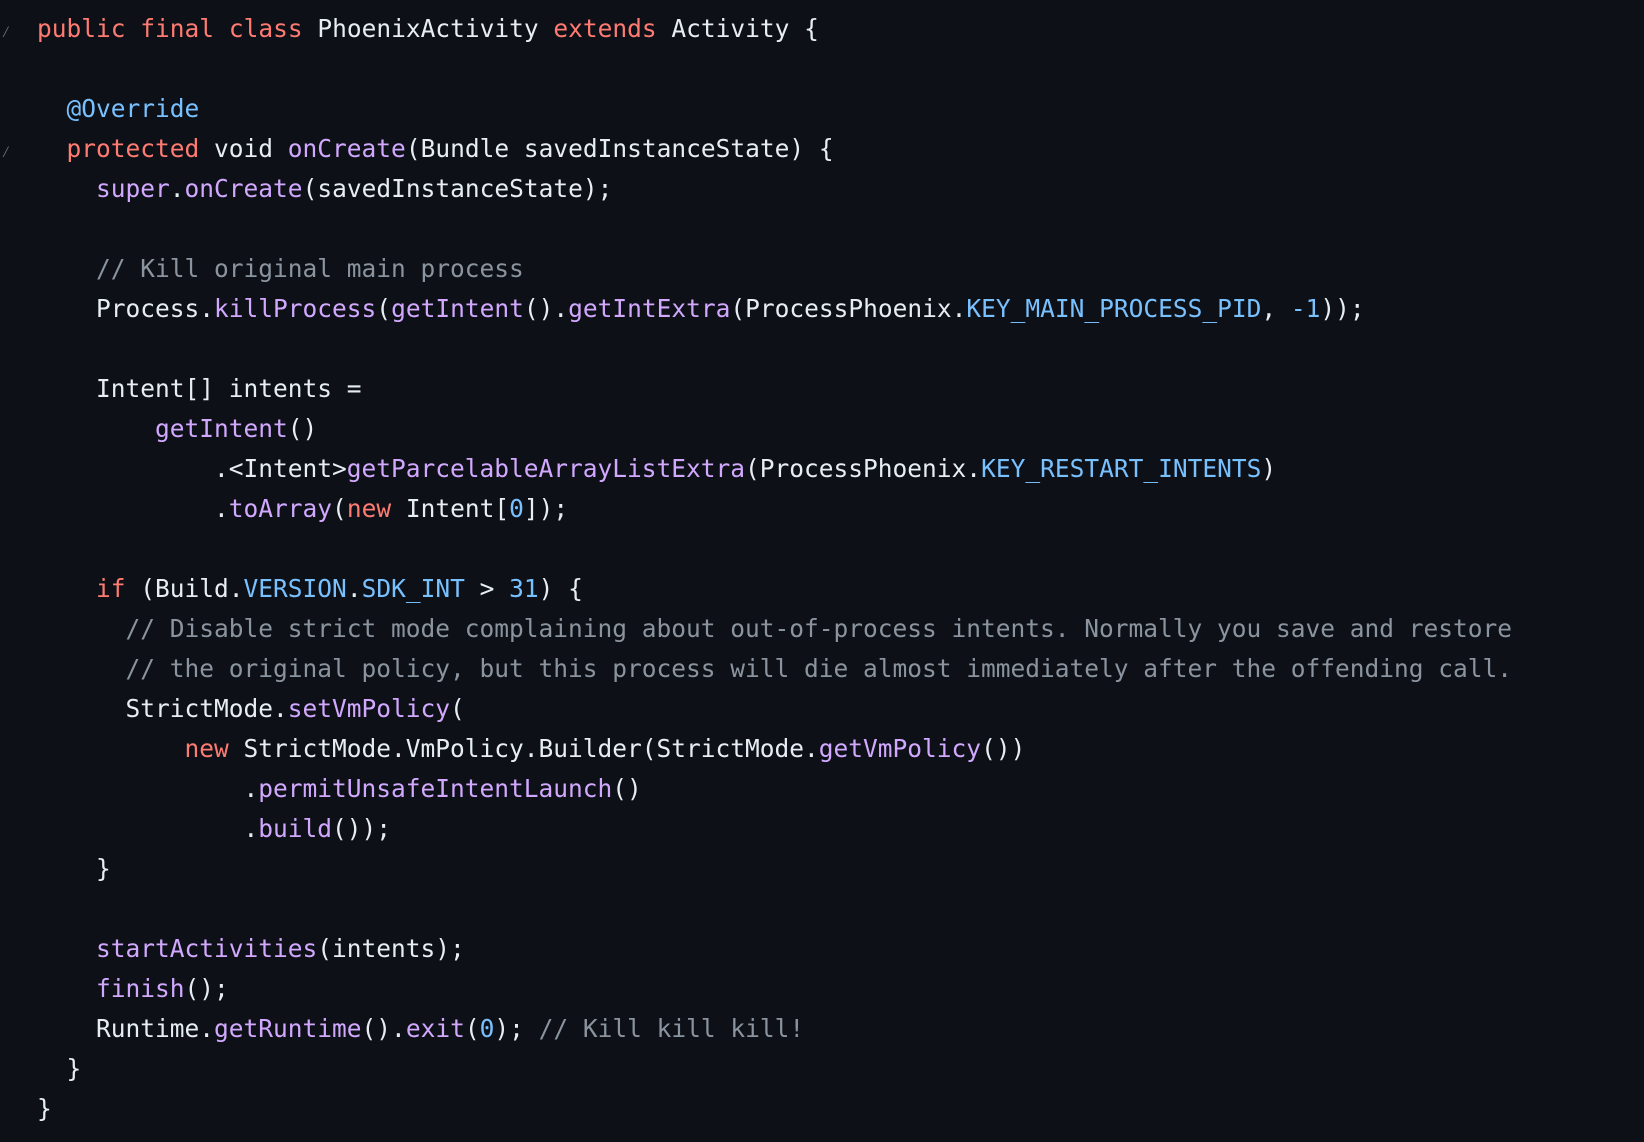 The image size is (1644, 1142). I want to click on code-token: (ProcessPhoenix., so click(848, 308).